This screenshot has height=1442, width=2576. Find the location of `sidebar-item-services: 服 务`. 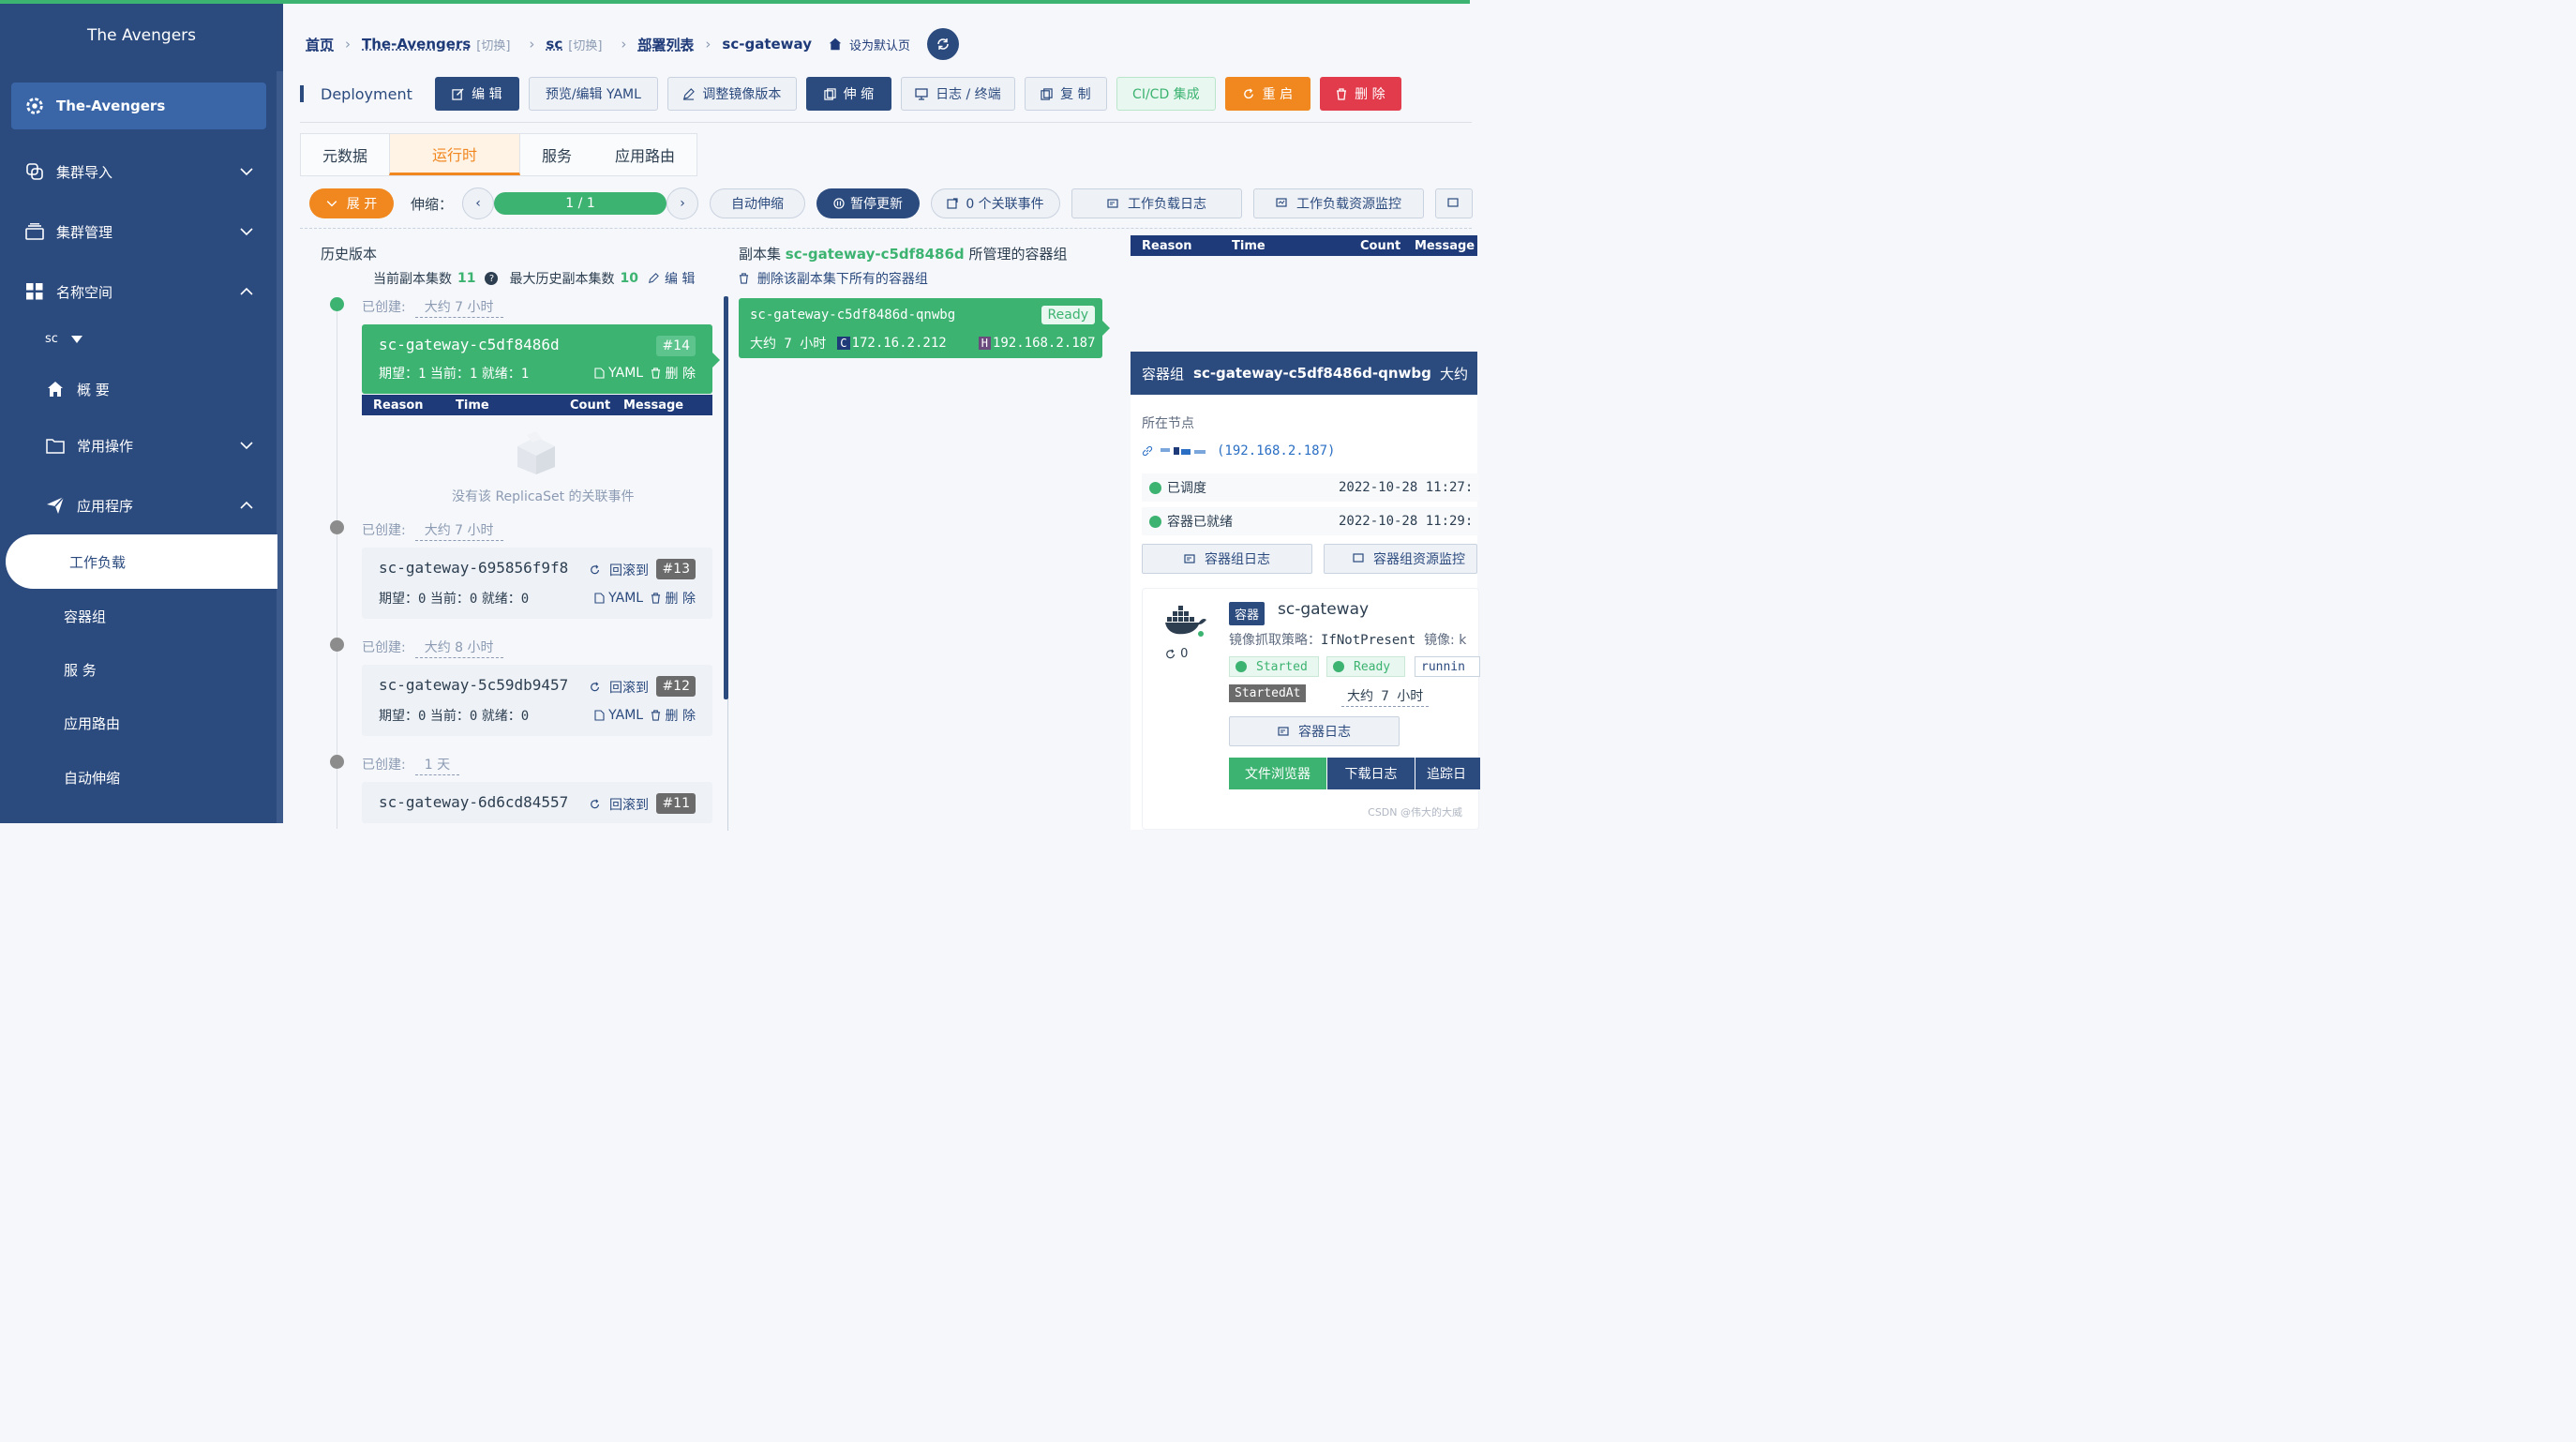

sidebar-item-services: 服 务 is located at coordinates (80, 670).